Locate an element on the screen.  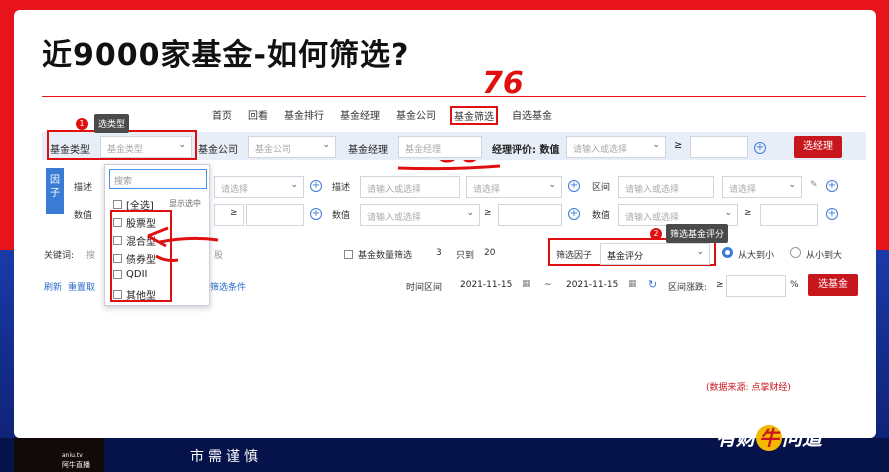
logo-part-b: 牛 is located at coordinates (769, 438).